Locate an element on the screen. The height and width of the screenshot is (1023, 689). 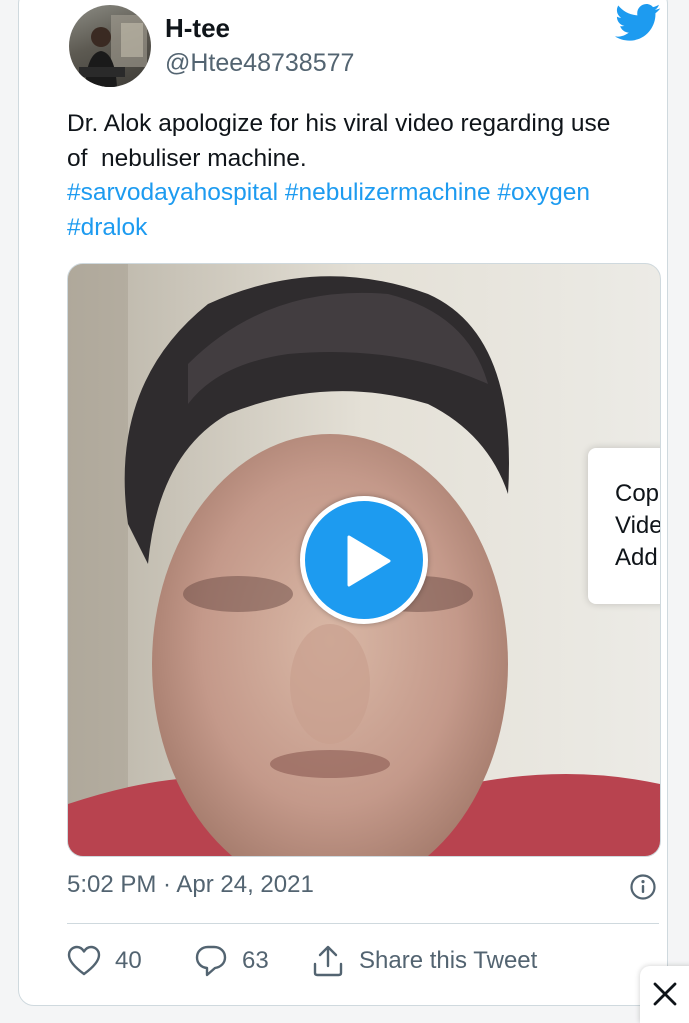
author-handle: @Htee48738577 is located at coordinates (259, 63).